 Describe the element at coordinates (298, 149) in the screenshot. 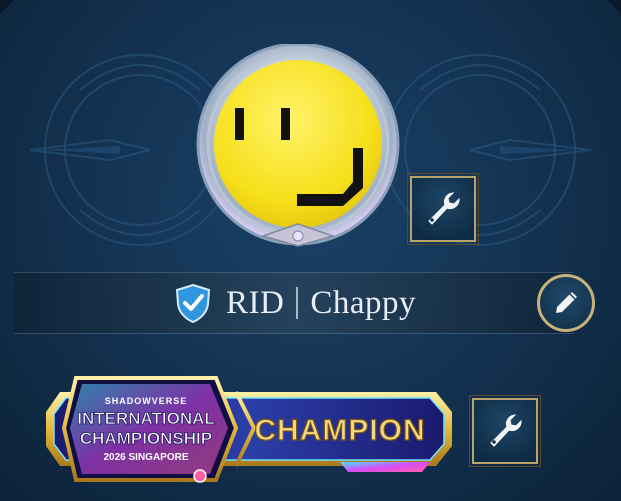

I see `avatar` at that location.